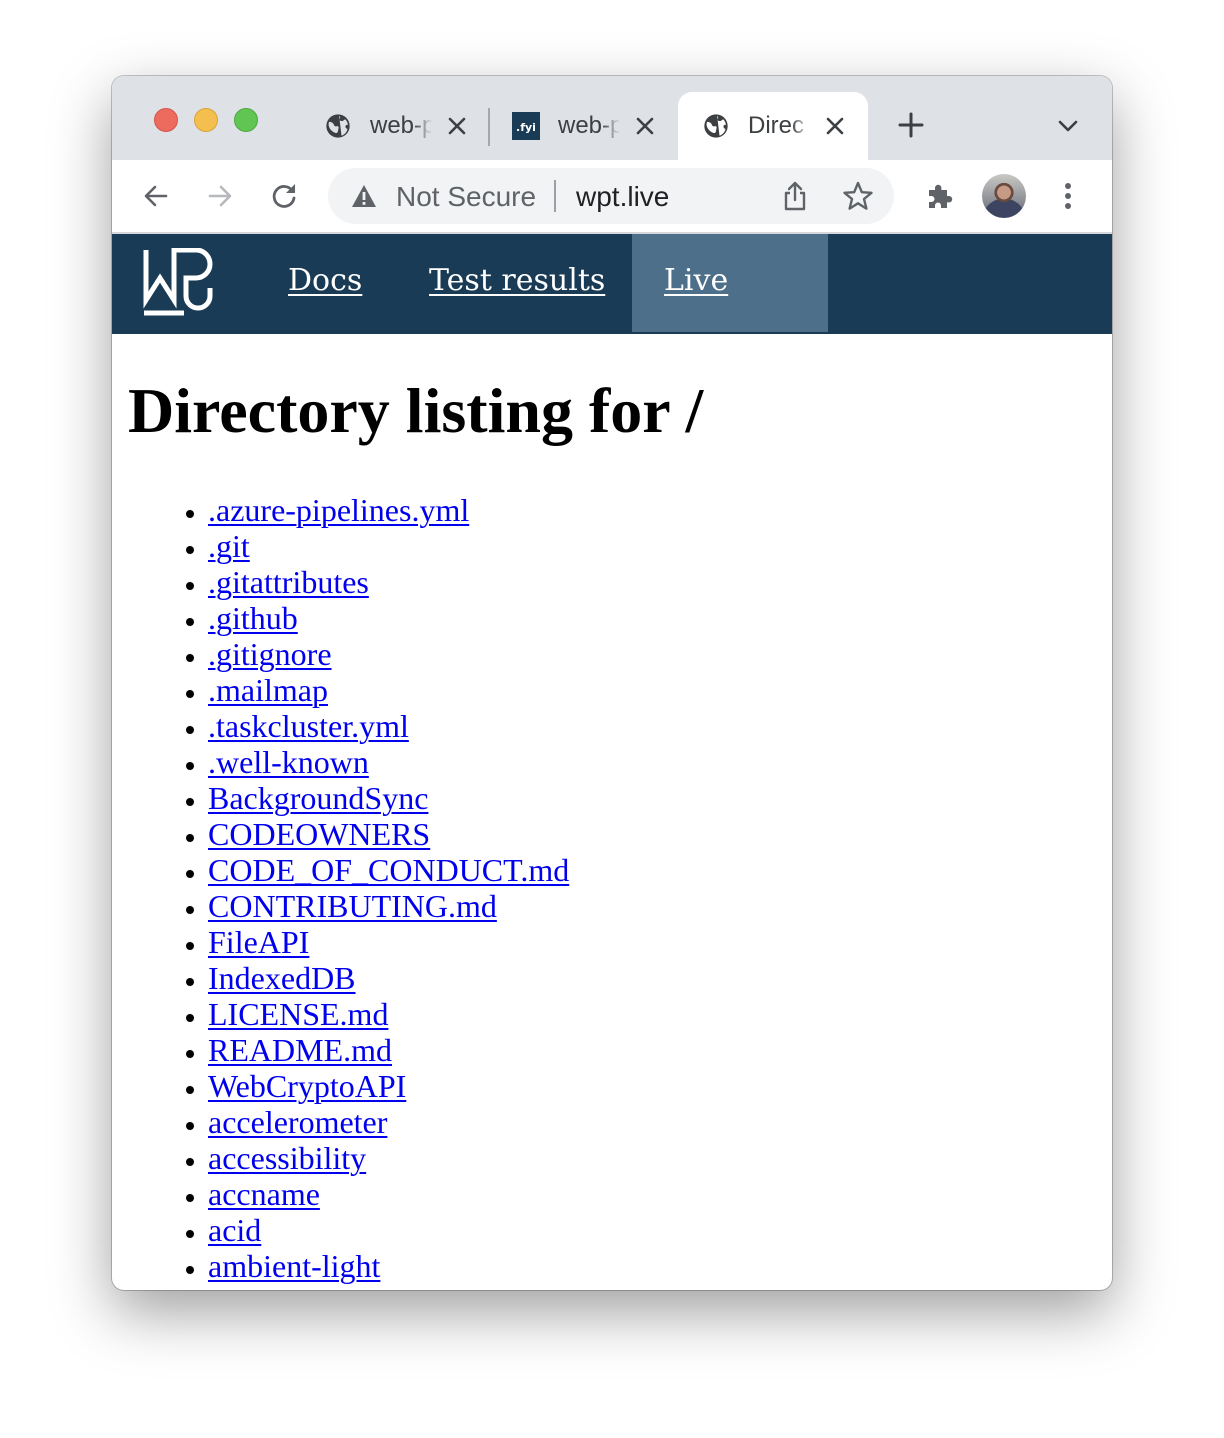 The width and height of the screenshot is (1224, 1438). I want to click on directory-entry-link: accessibility, so click(287, 1158).